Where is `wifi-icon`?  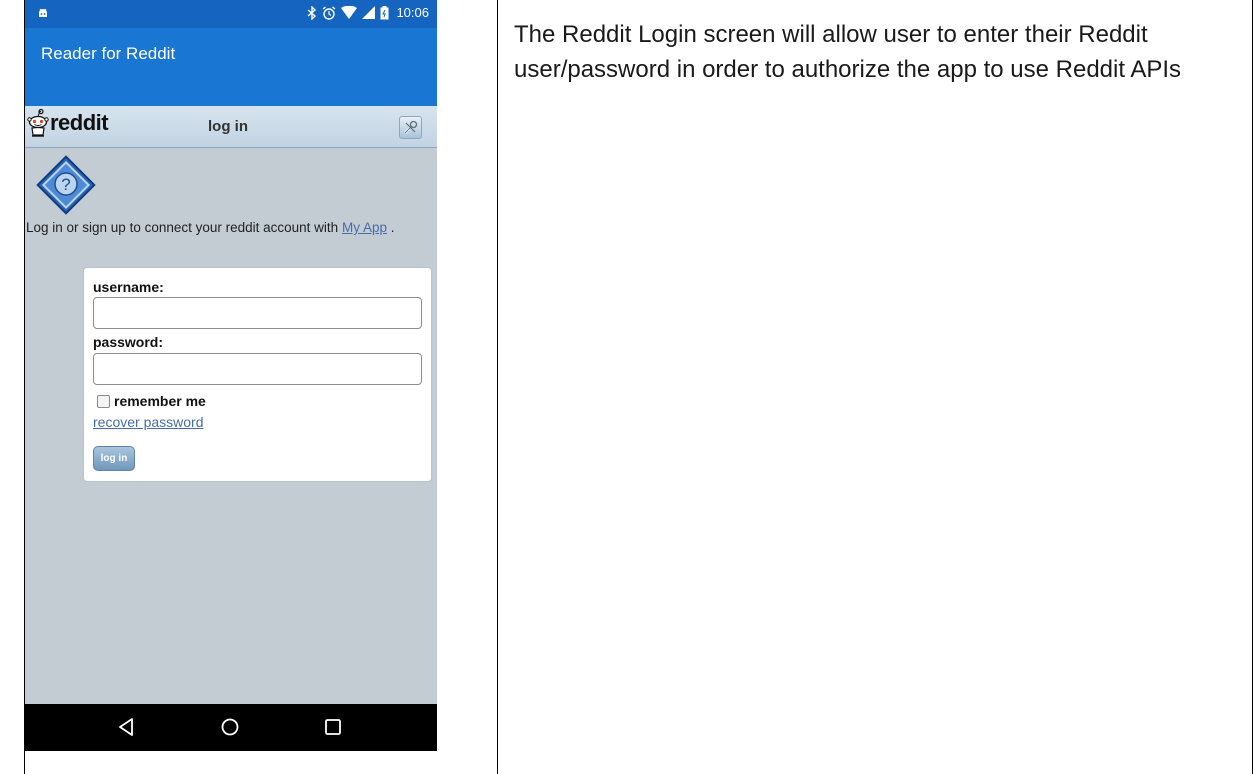
wifi-icon is located at coordinates (349, 12).